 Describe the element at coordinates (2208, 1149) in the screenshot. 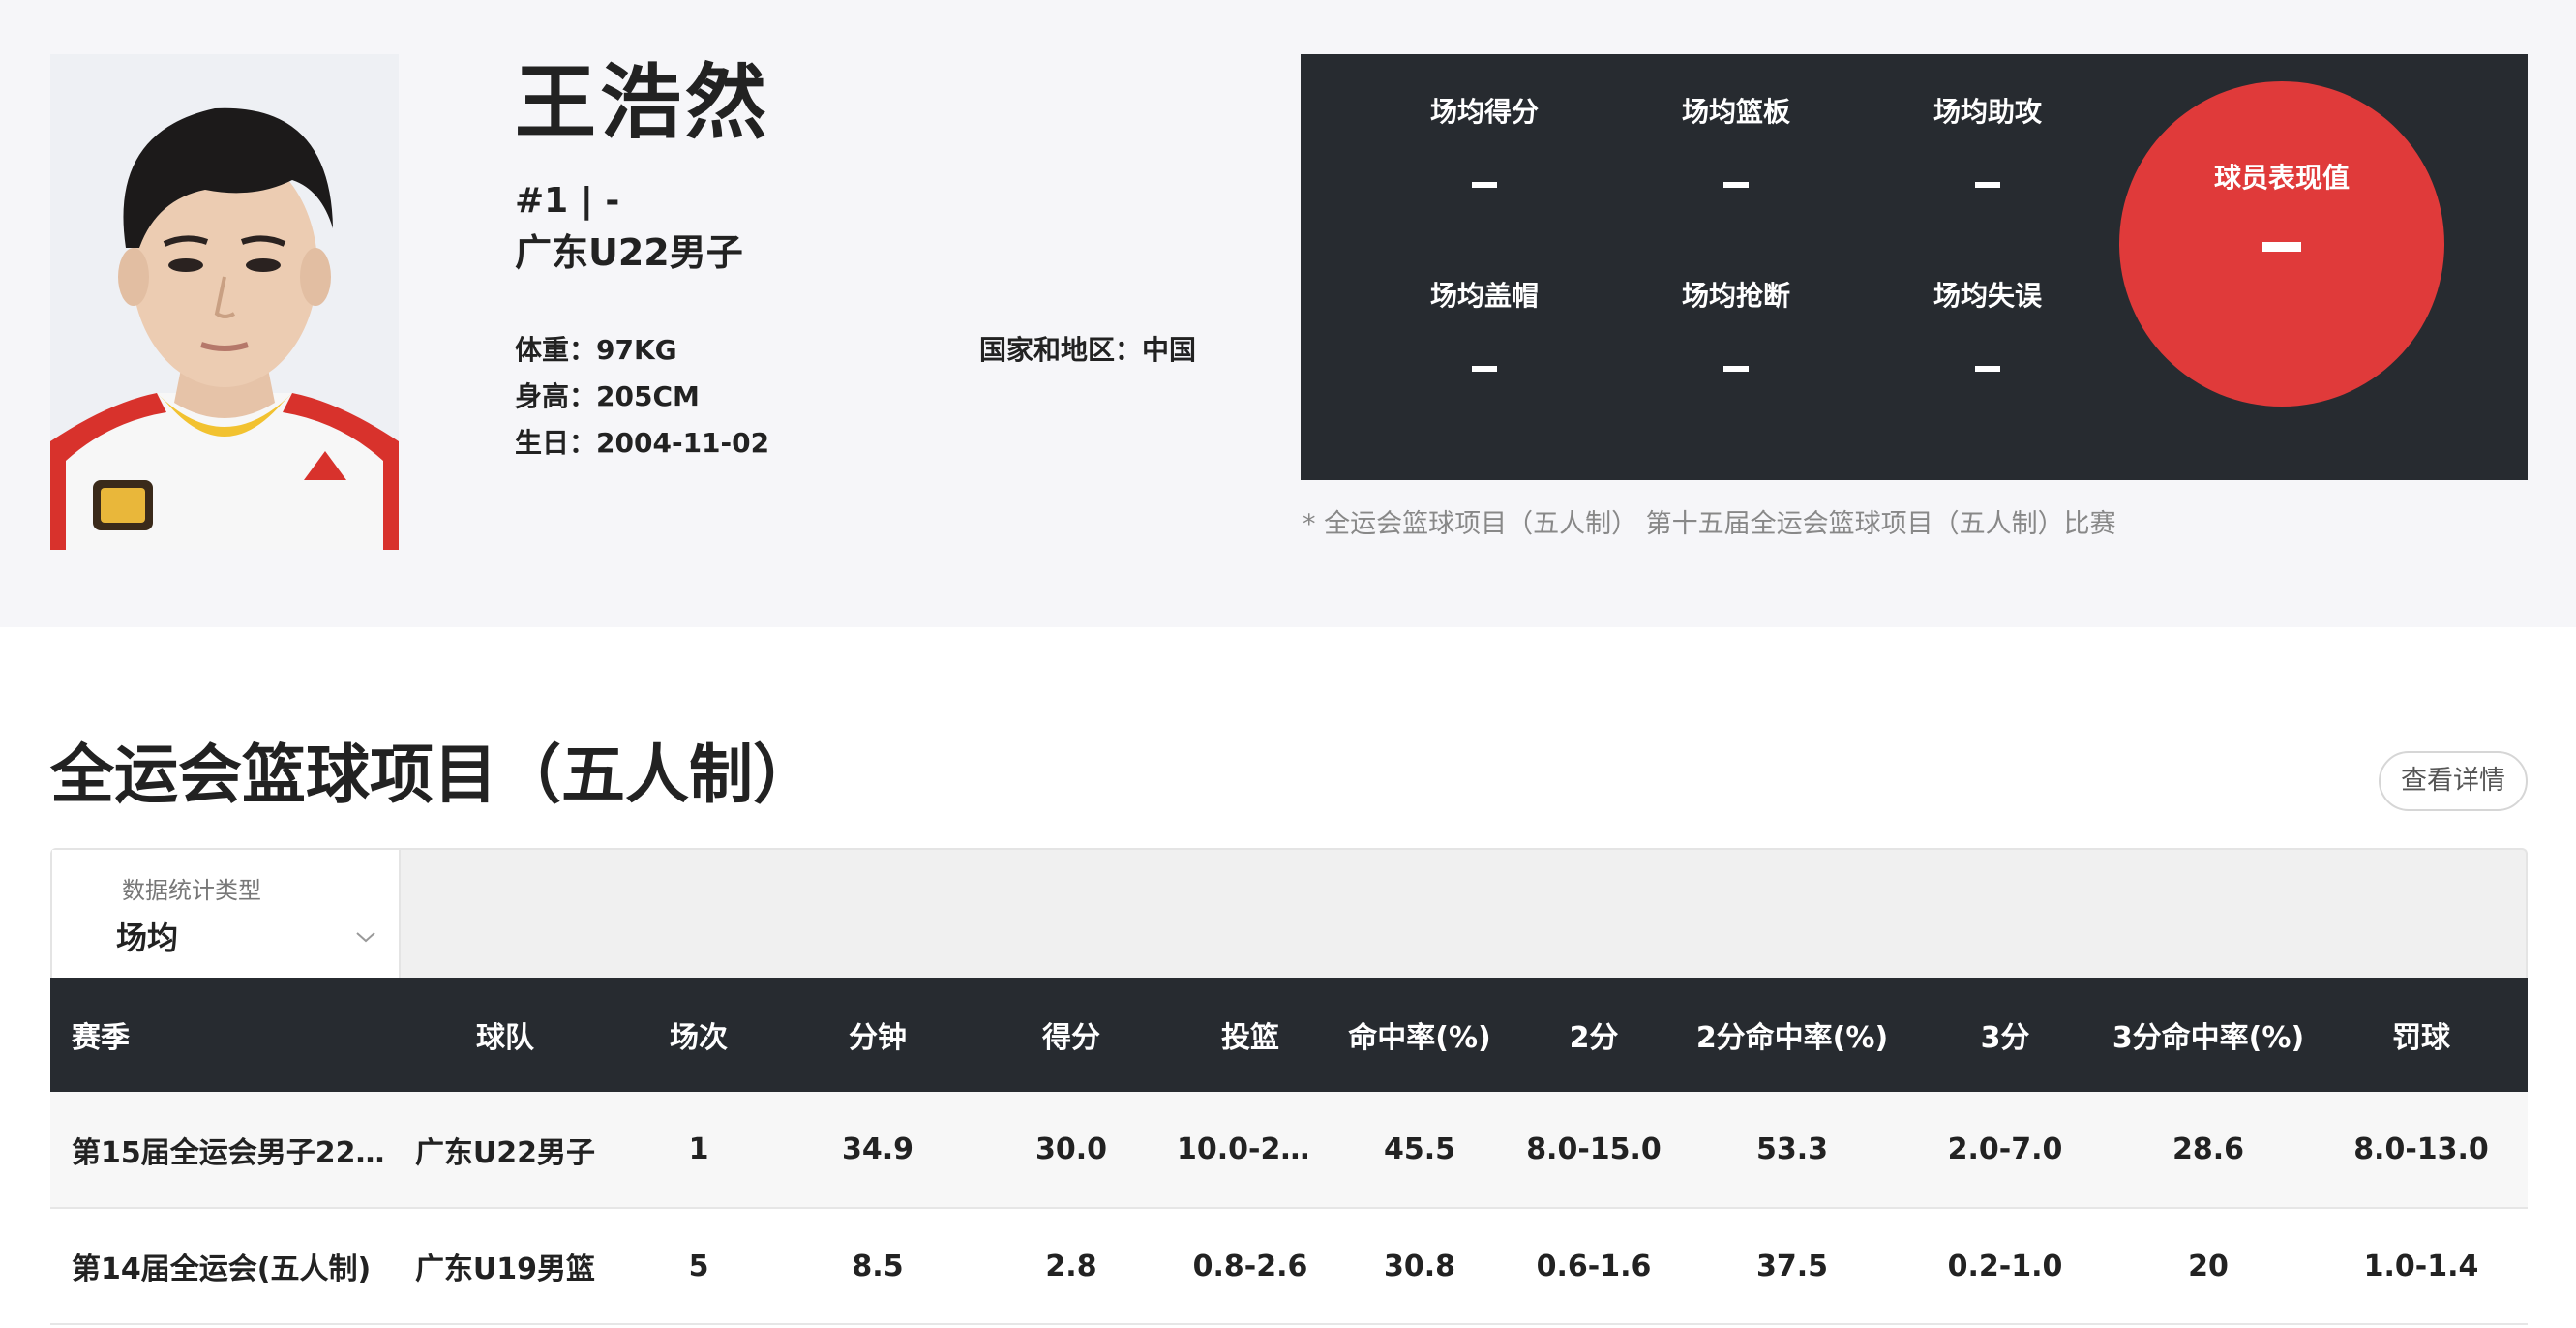

I see `table-cell: 28.6` at that location.